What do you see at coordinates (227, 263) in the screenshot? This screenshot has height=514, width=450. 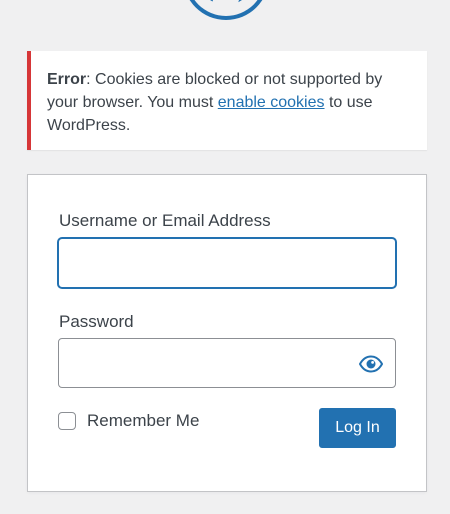 I see `username-input` at bounding box center [227, 263].